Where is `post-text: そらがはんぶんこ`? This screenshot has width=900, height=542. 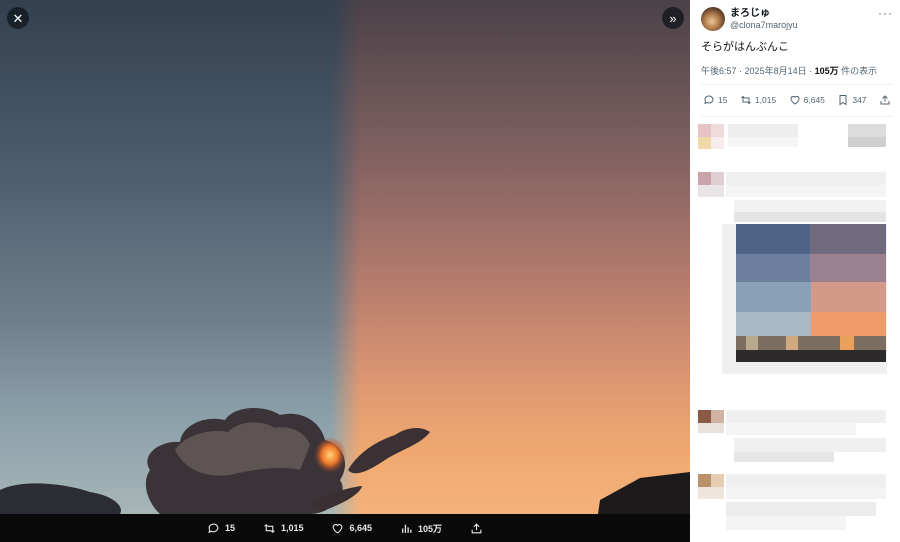 post-text: そらがはんぶんこ is located at coordinates (745, 47).